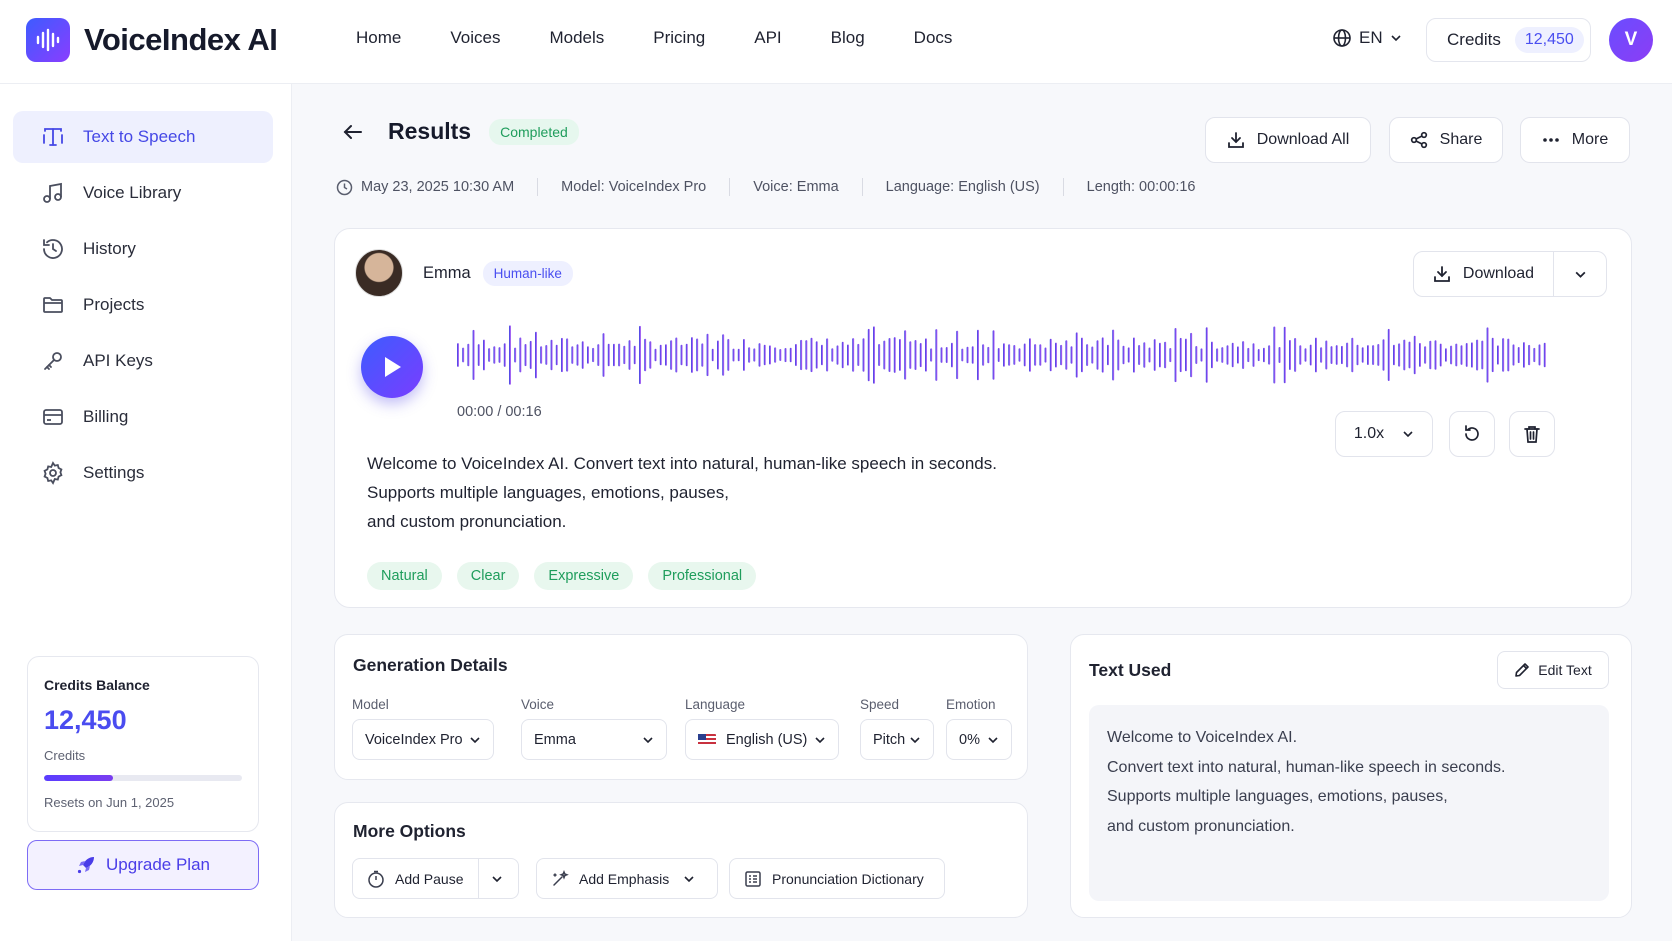 Image resolution: width=1672 pixels, height=941 pixels. Describe the element at coordinates (423, 739) in the screenshot. I see `model-select: VoiceIndex Pro` at that location.